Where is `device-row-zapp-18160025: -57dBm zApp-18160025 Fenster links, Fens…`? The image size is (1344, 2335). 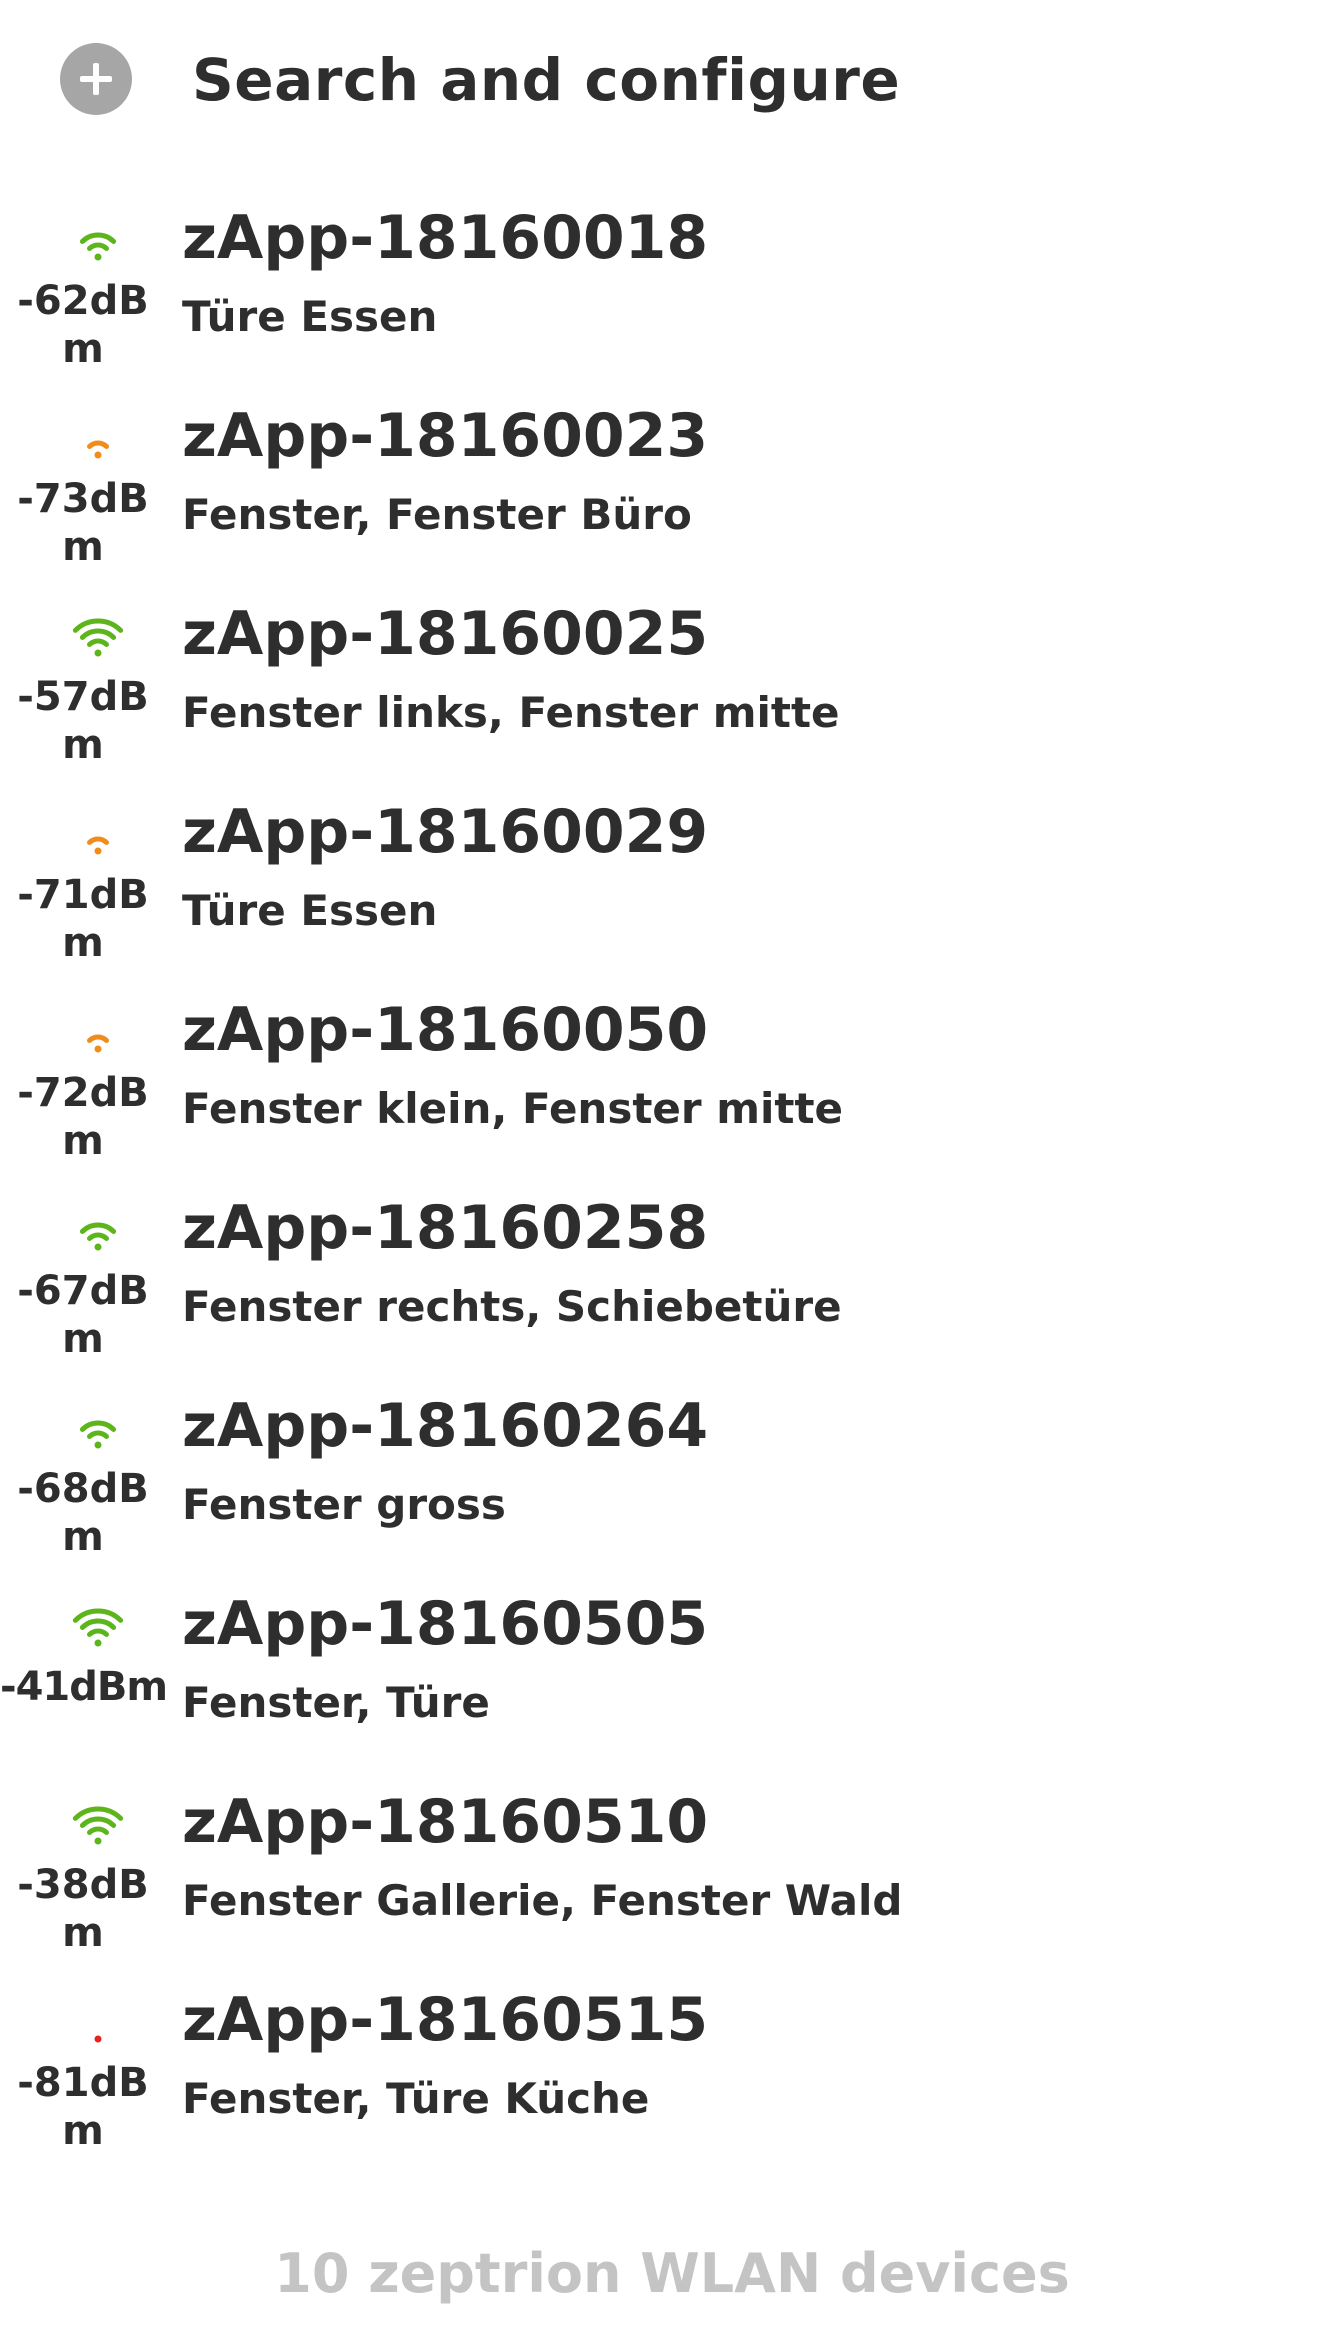
device-row-zapp-18160025: -57dBm zApp-18160025 Fenster links, Fens… is located at coordinates (672, 688).